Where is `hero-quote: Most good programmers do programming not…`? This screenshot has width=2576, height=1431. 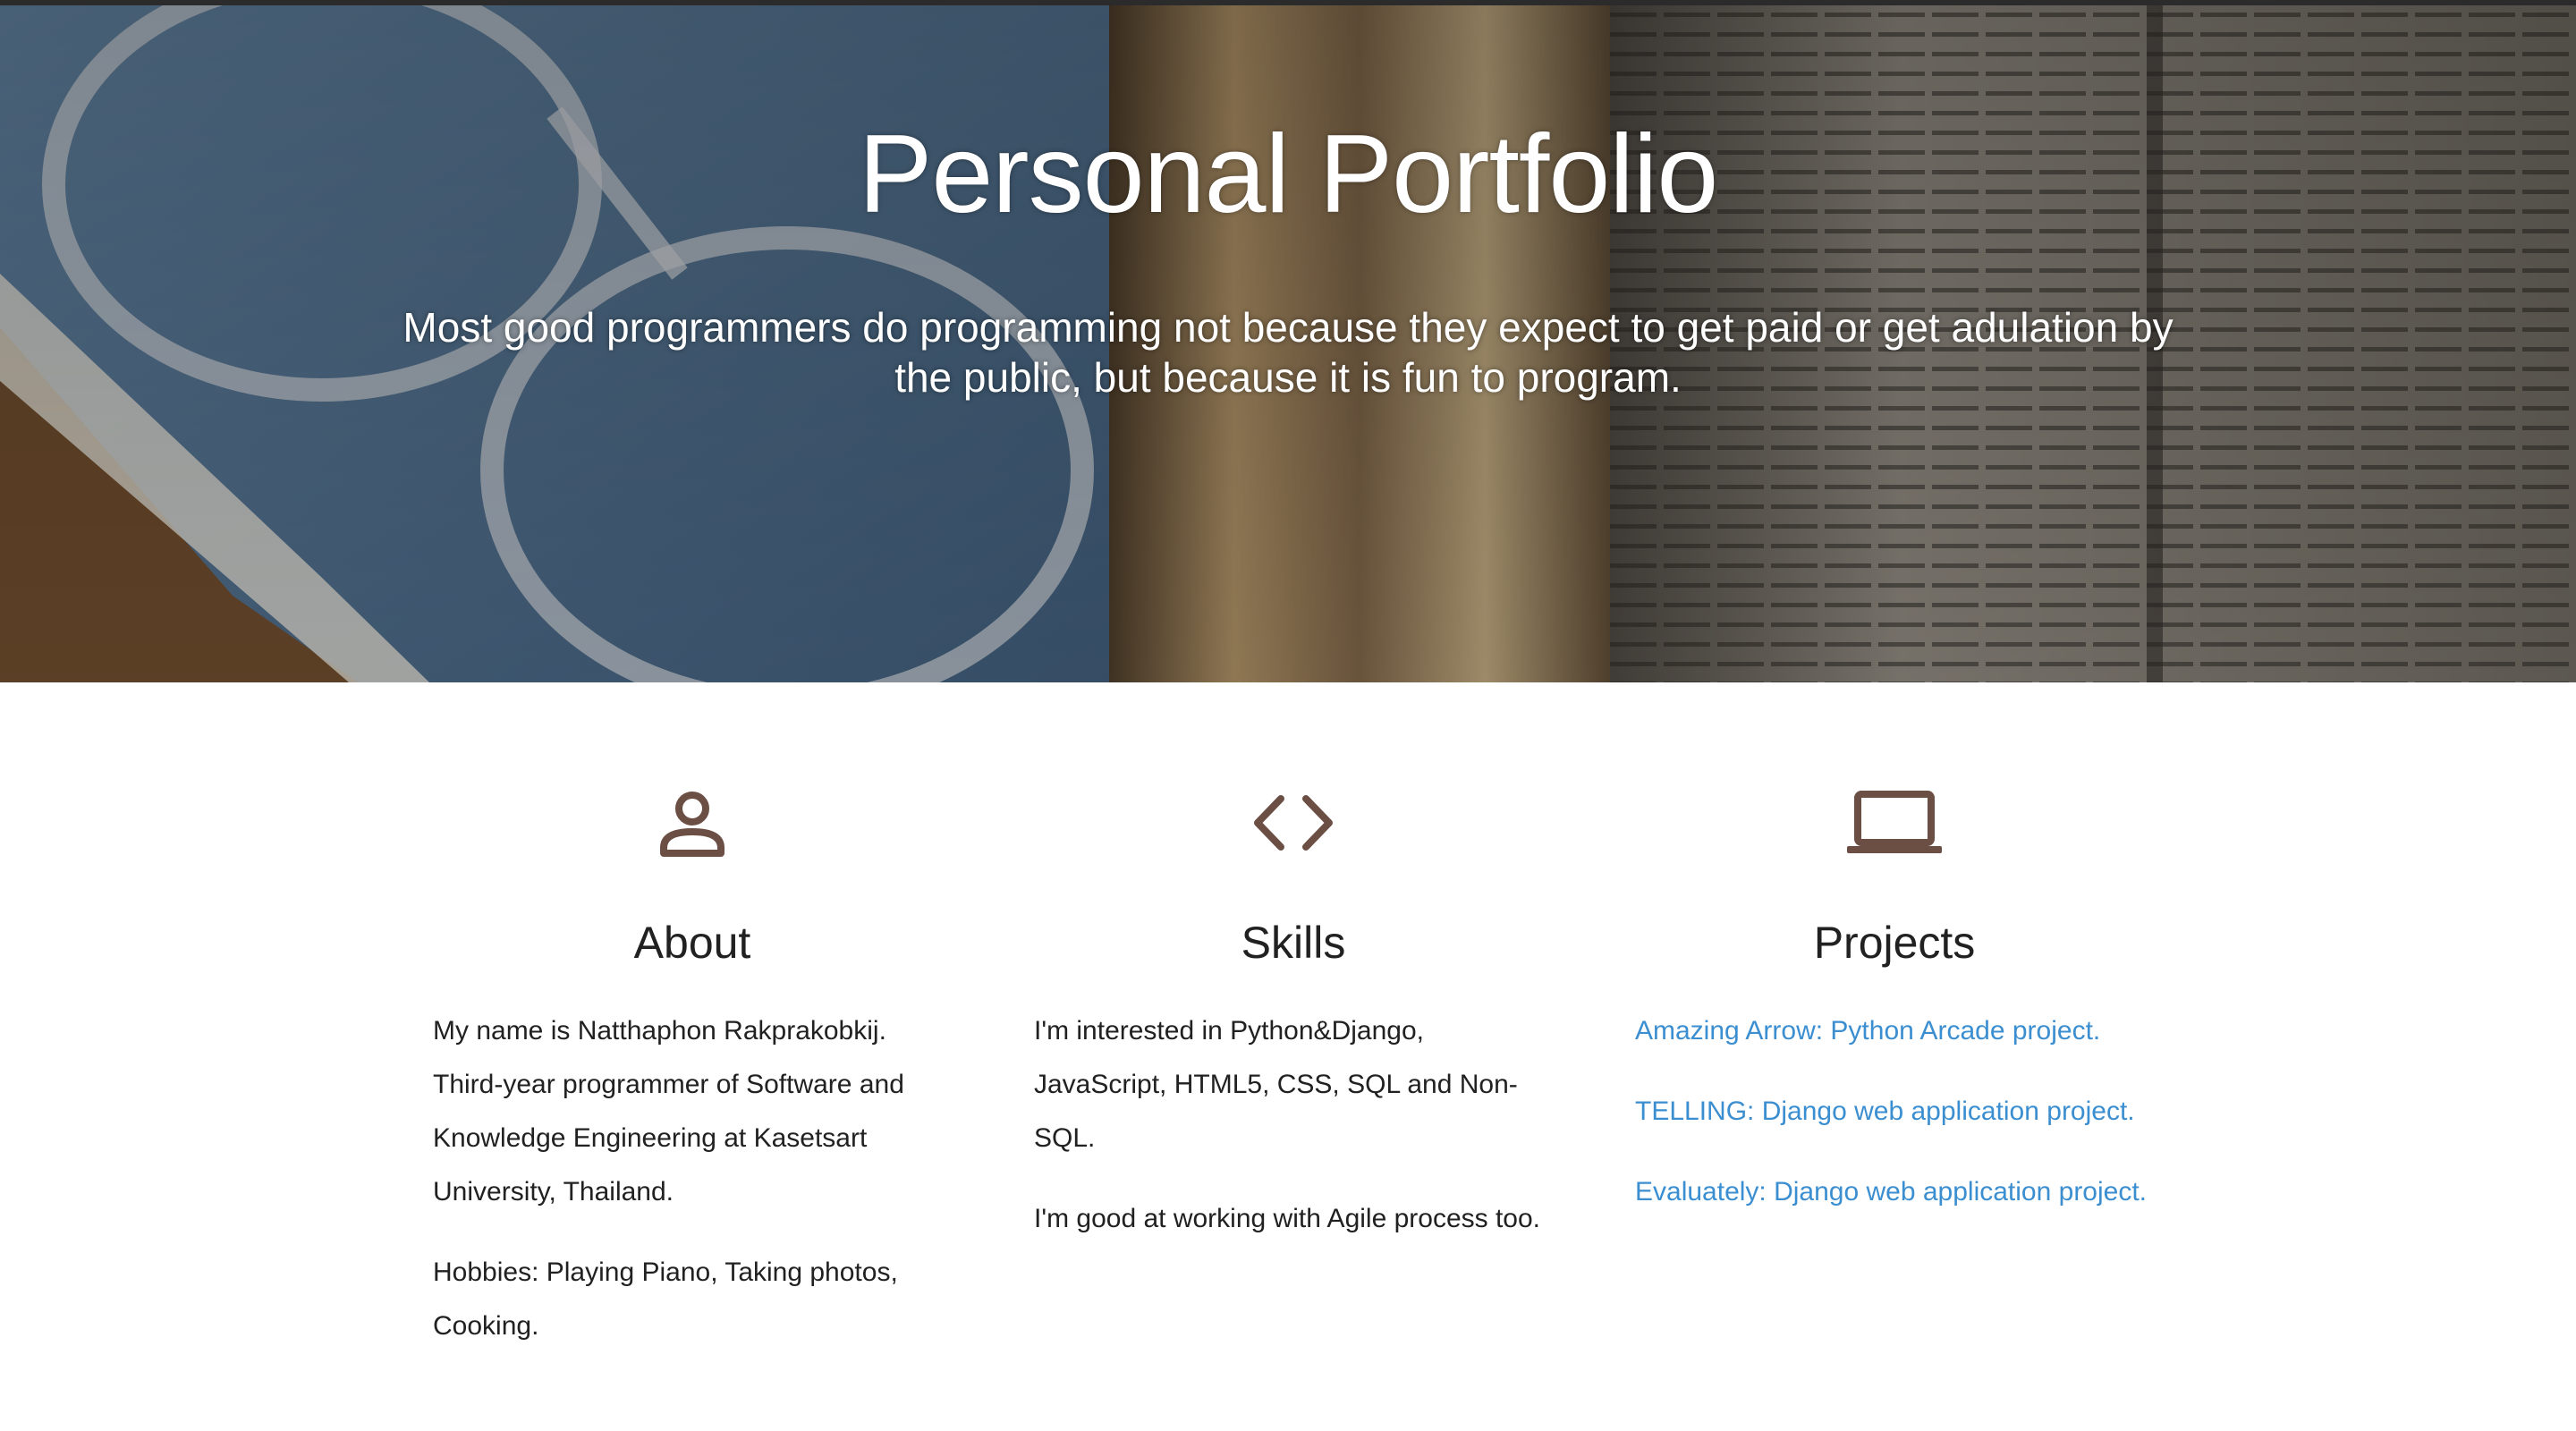 hero-quote: Most good programmers do programming not… is located at coordinates (1288, 353).